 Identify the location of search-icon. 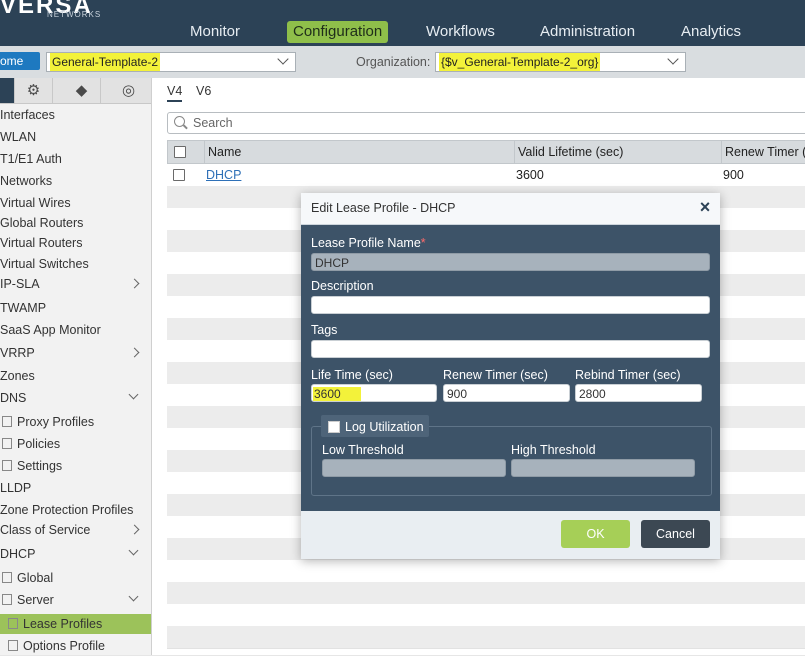
(179, 121).